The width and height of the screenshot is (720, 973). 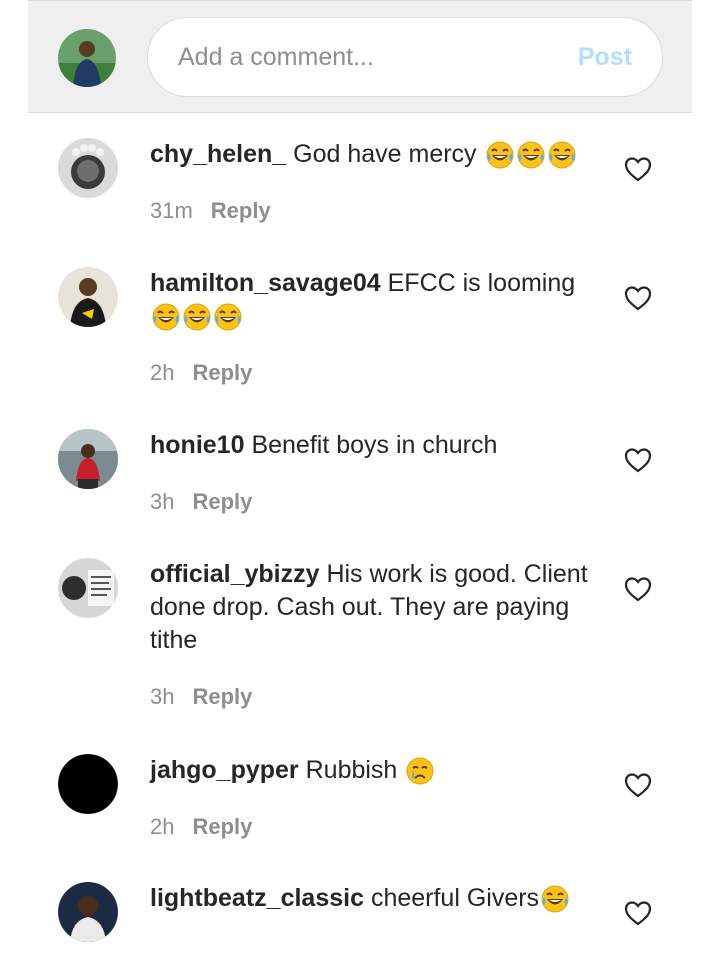 I want to click on comment-timestamp: 31m, so click(x=171, y=210).